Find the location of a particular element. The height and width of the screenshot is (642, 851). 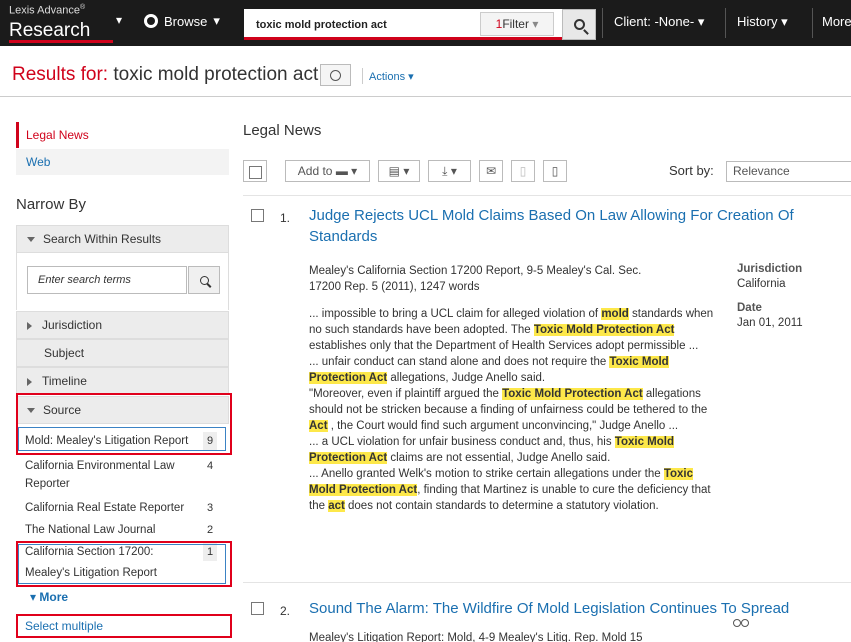

sidebar-tab-legal-news: Legal News is located at coordinates (122, 135).